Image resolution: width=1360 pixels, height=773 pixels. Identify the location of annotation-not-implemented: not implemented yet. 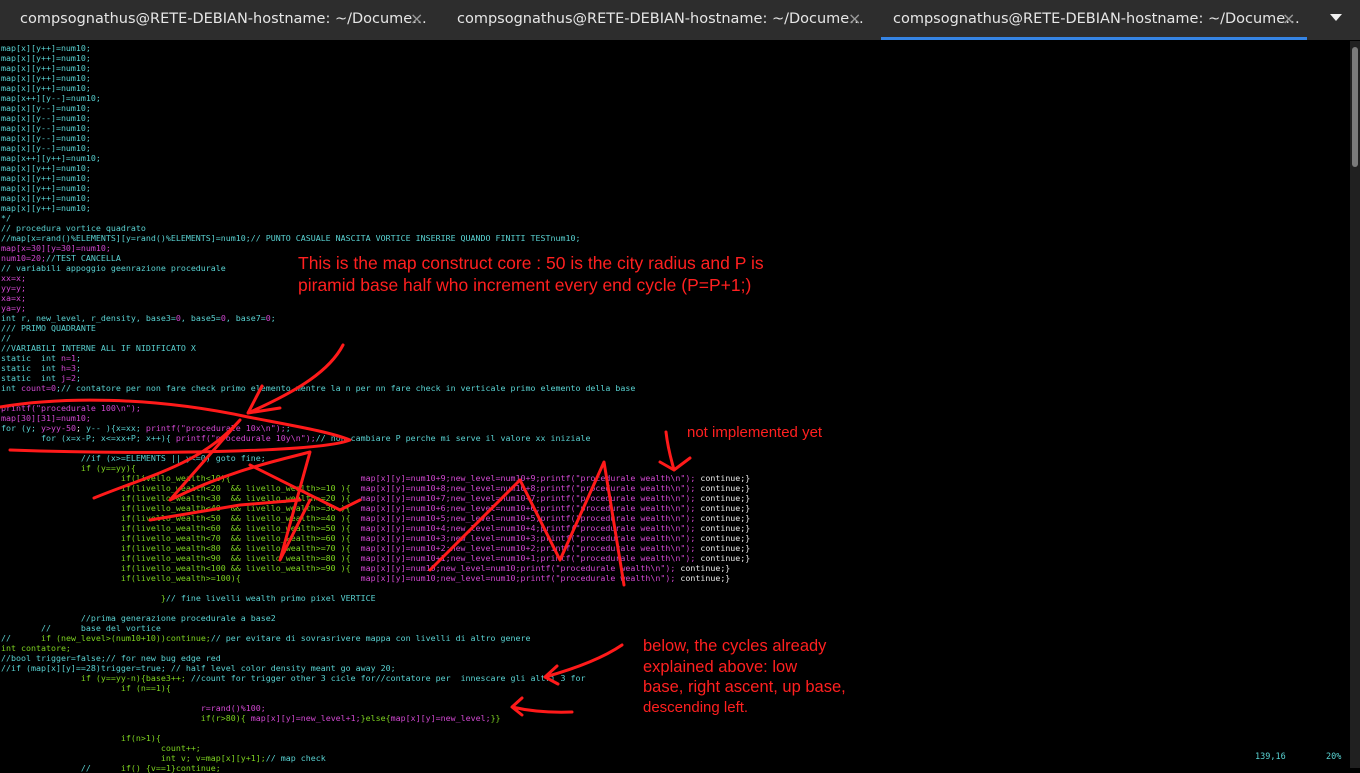
(755, 432).